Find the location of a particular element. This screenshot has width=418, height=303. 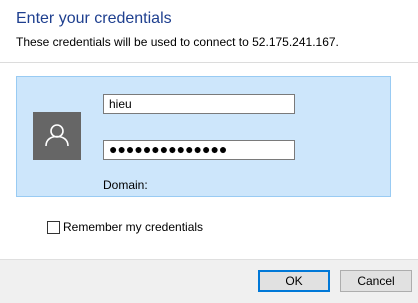

cancel-button: Cancel is located at coordinates (376, 281).